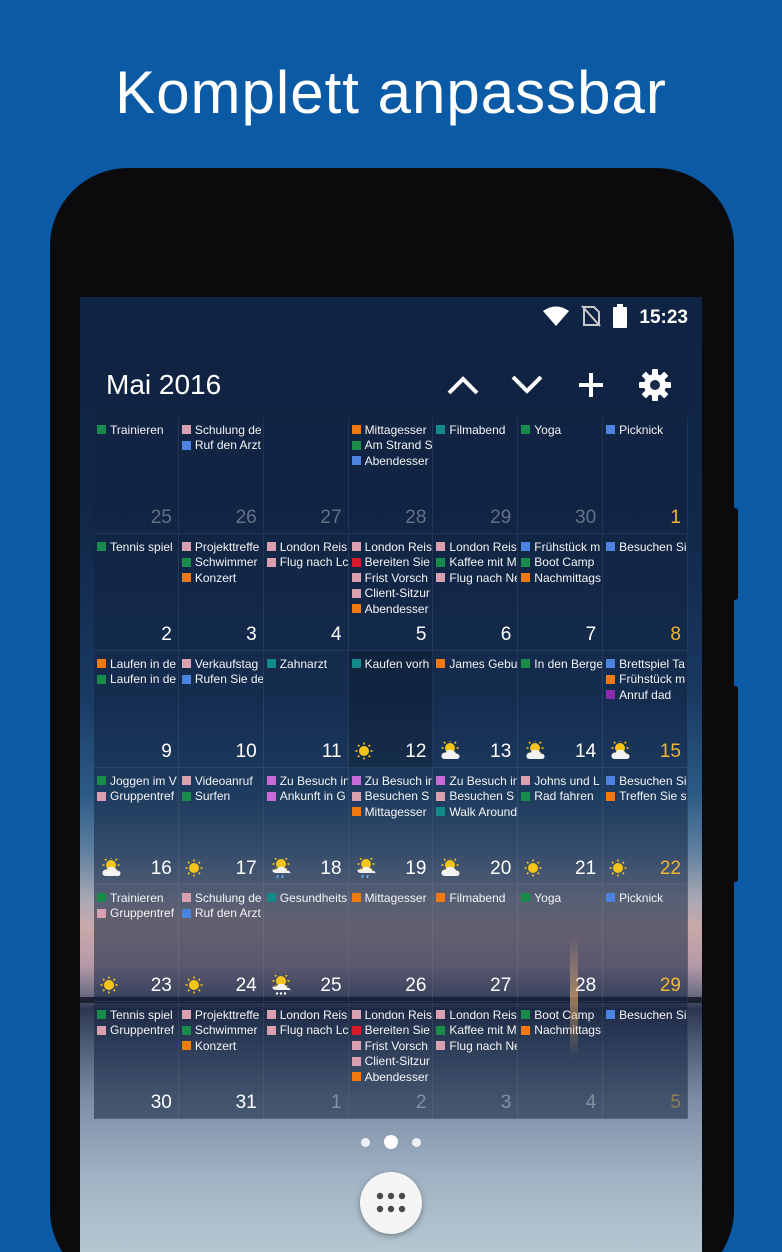 This screenshot has width=782, height=1252. I want to click on day-cell: Kaufen vorh 12, so click(391, 709).